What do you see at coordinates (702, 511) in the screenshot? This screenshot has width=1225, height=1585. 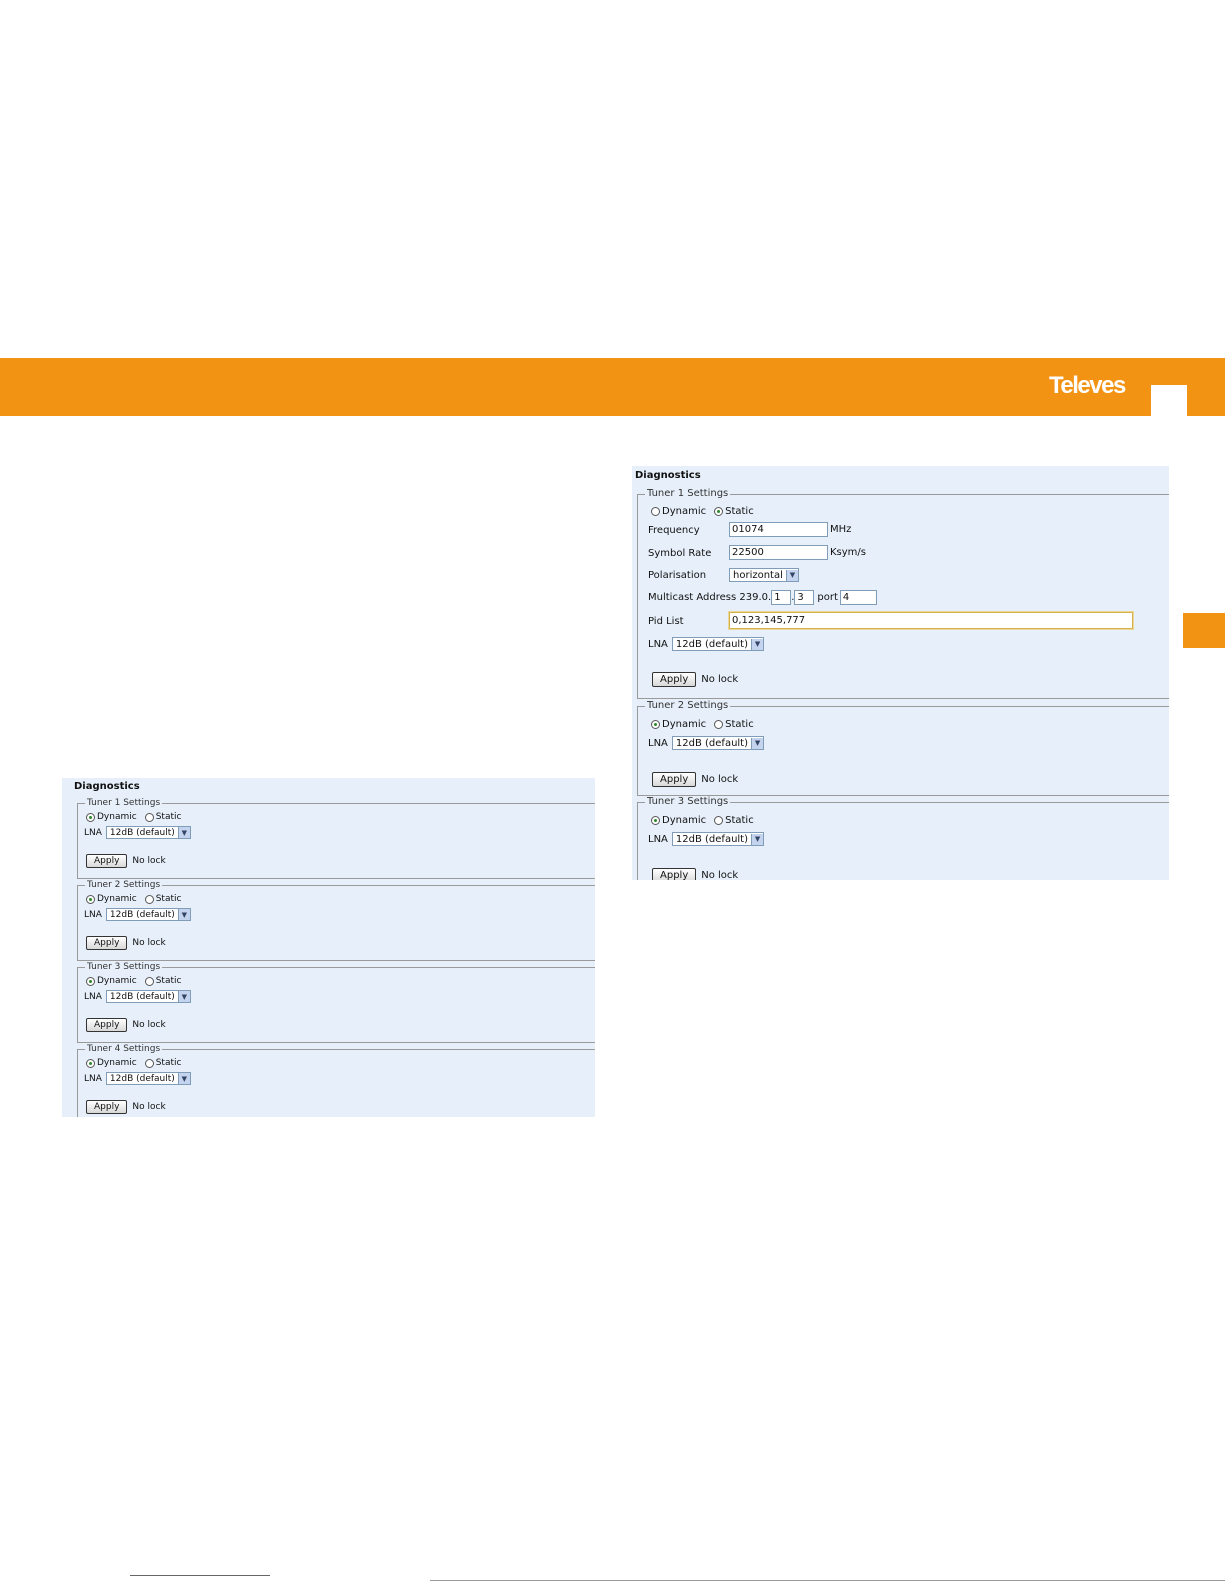 I see `tuner-1-mode-row: Dynamic Static` at bounding box center [702, 511].